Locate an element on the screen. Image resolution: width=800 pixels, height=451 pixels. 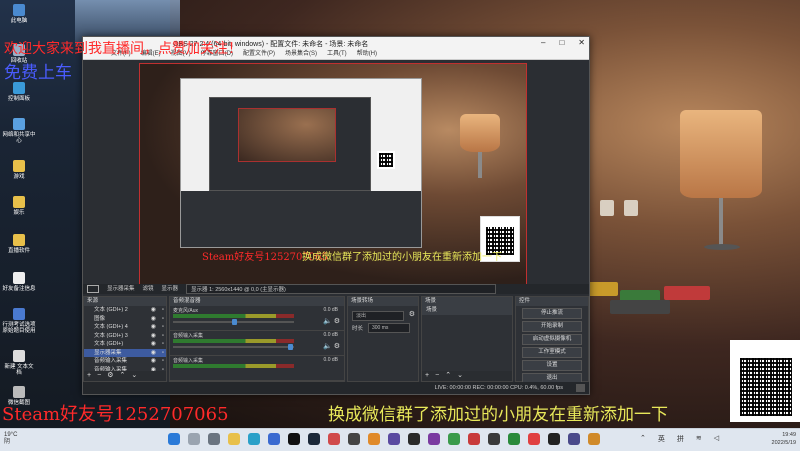
store-icon is located at coordinates (274, 439).